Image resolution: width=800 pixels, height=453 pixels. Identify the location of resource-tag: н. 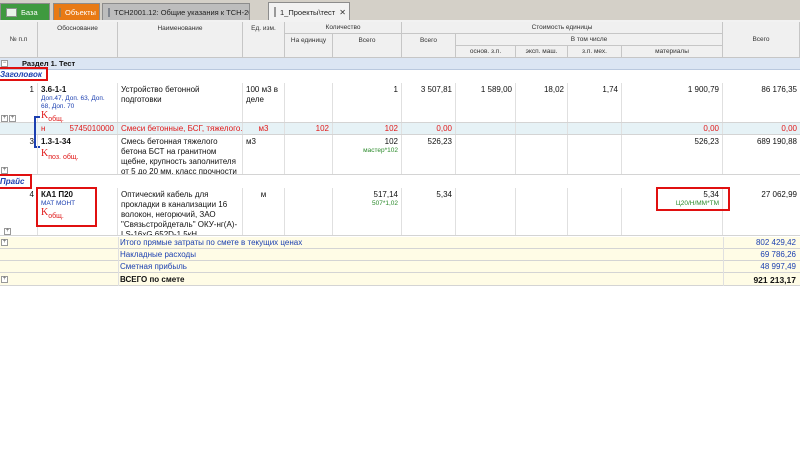
(43, 128).